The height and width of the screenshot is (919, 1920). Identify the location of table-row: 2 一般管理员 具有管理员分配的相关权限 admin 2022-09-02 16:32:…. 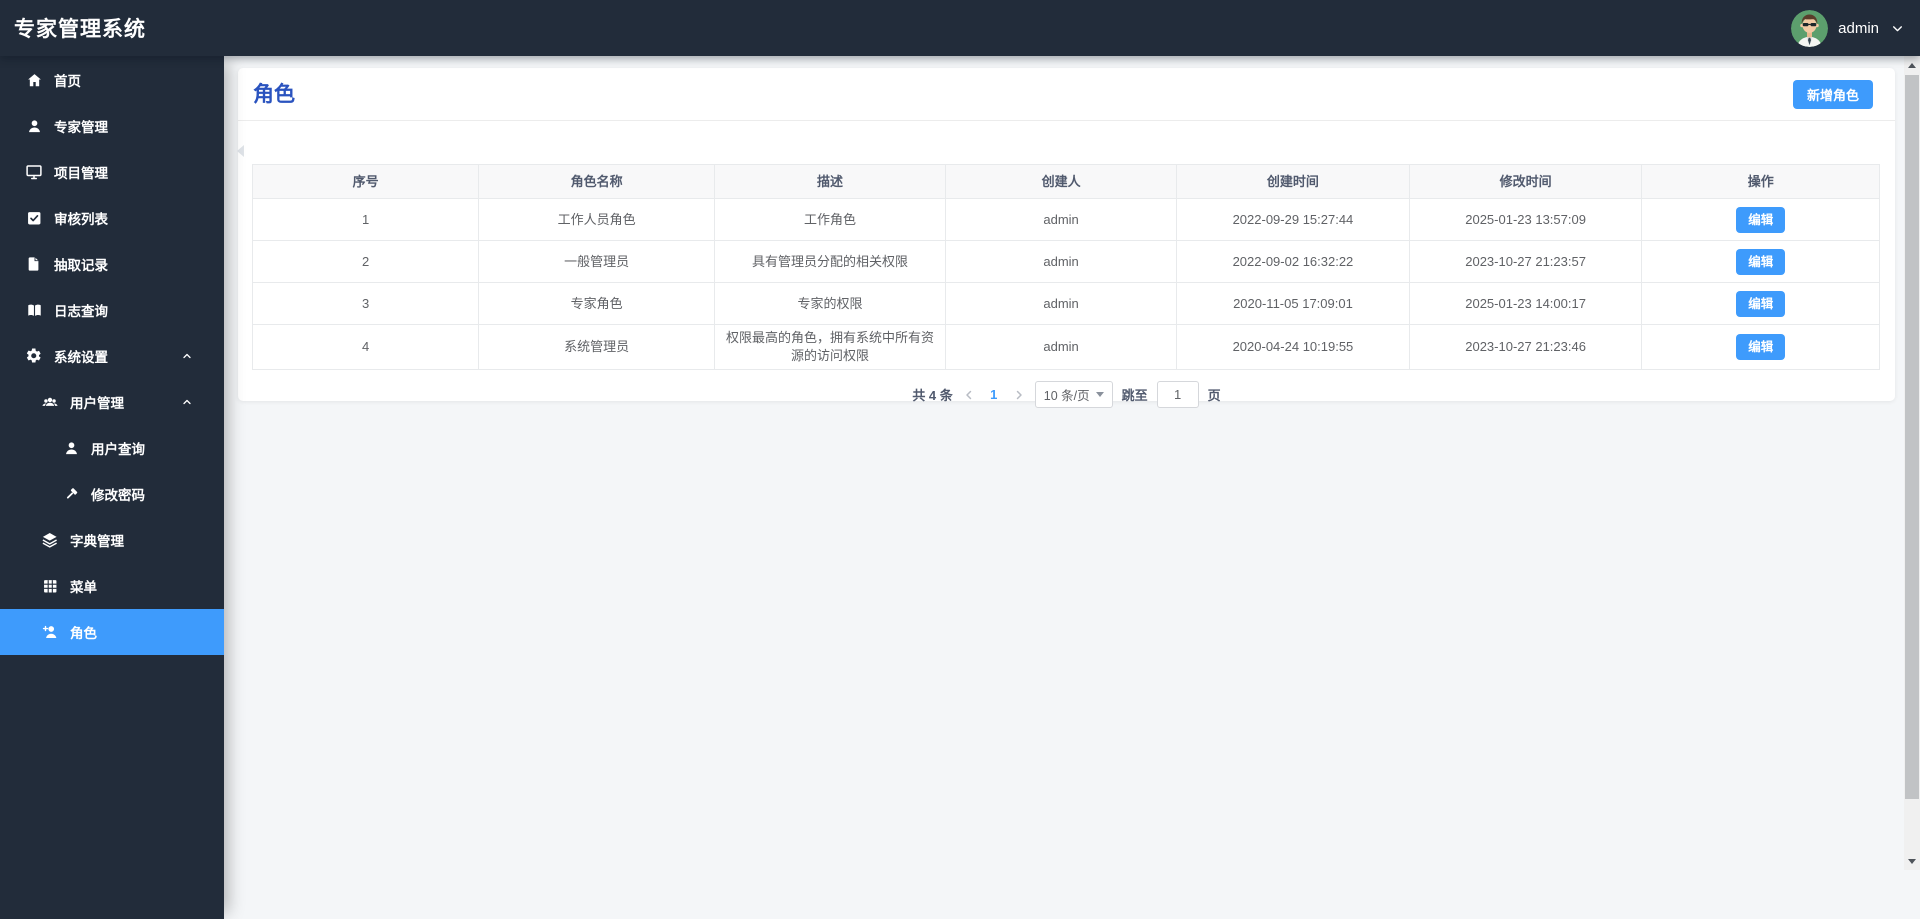
(1065, 261).